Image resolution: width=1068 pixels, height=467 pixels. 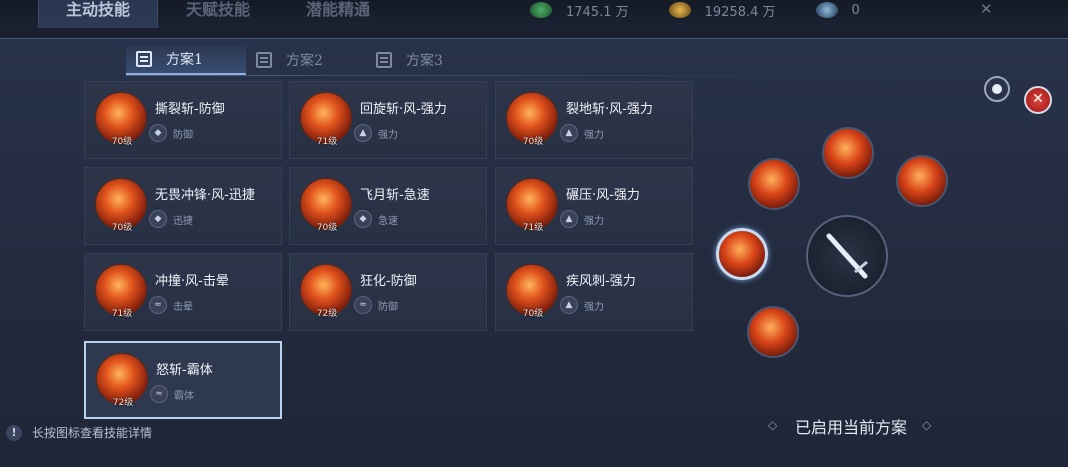 I want to click on skill-tag: ◆ 防御, so click(x=171, y=133).